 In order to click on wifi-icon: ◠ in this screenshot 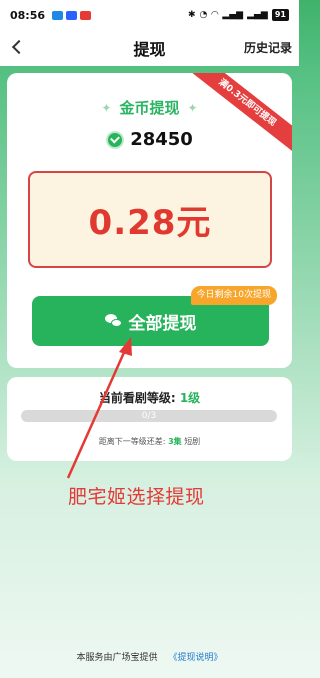, I will do `click(215, 15)`.